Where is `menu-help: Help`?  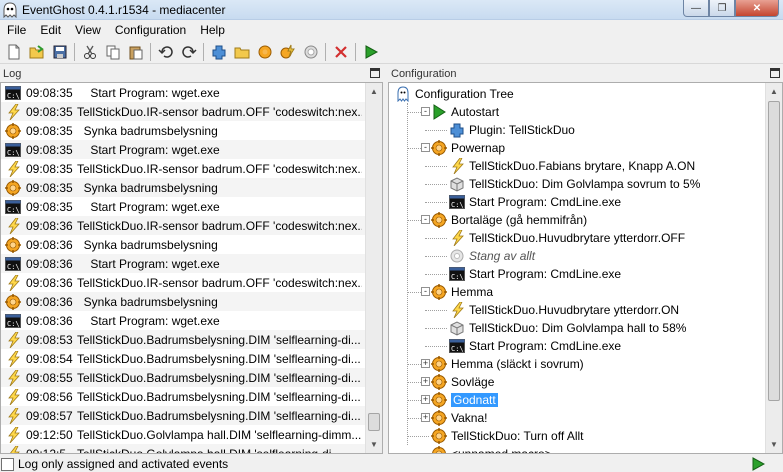
menu-help: Help is located at coordinates (212, 30).